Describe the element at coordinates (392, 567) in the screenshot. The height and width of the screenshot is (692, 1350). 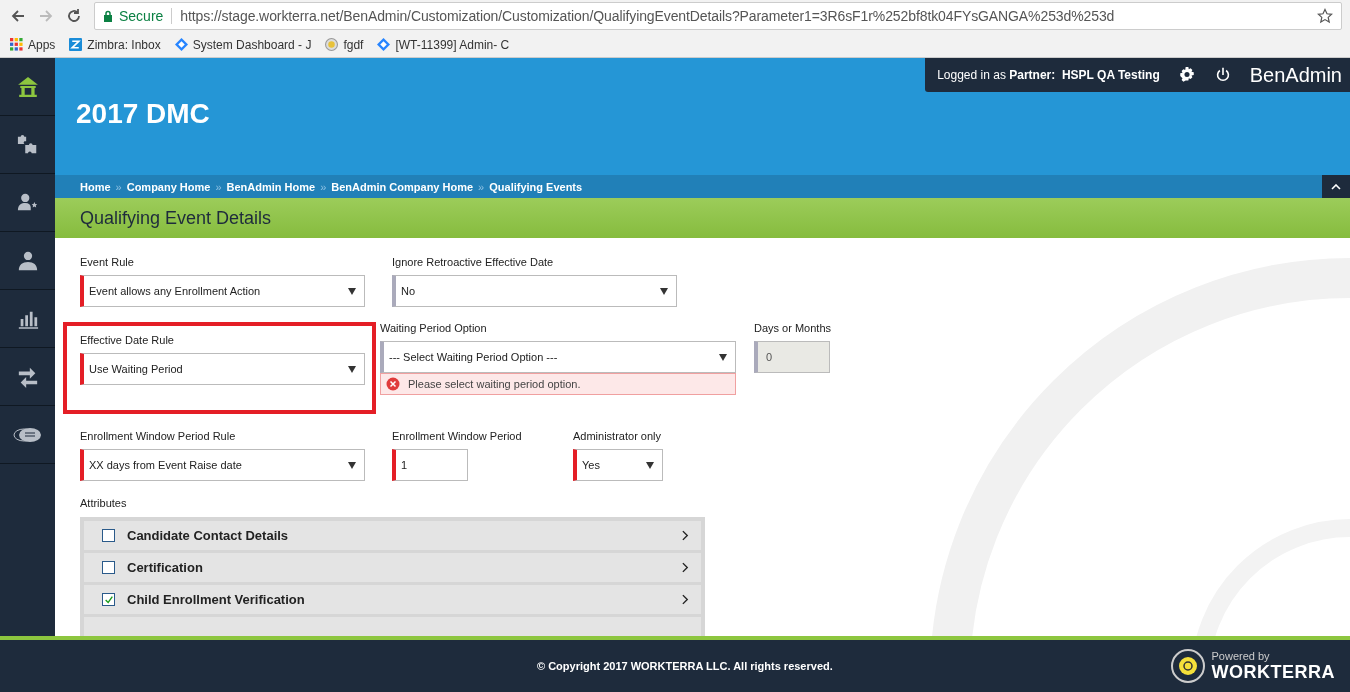
I see `attribute-row: Certification` at that location.